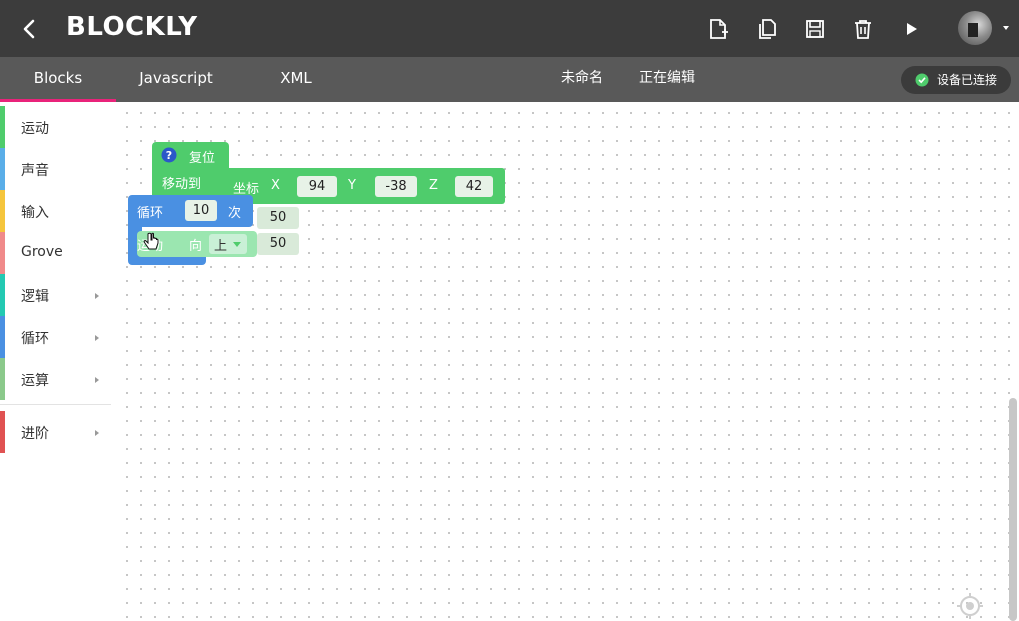 Image resolution: width=1019 pixels, height=621 pixels. I want to click on help-icon: ?, so click(169, 155).